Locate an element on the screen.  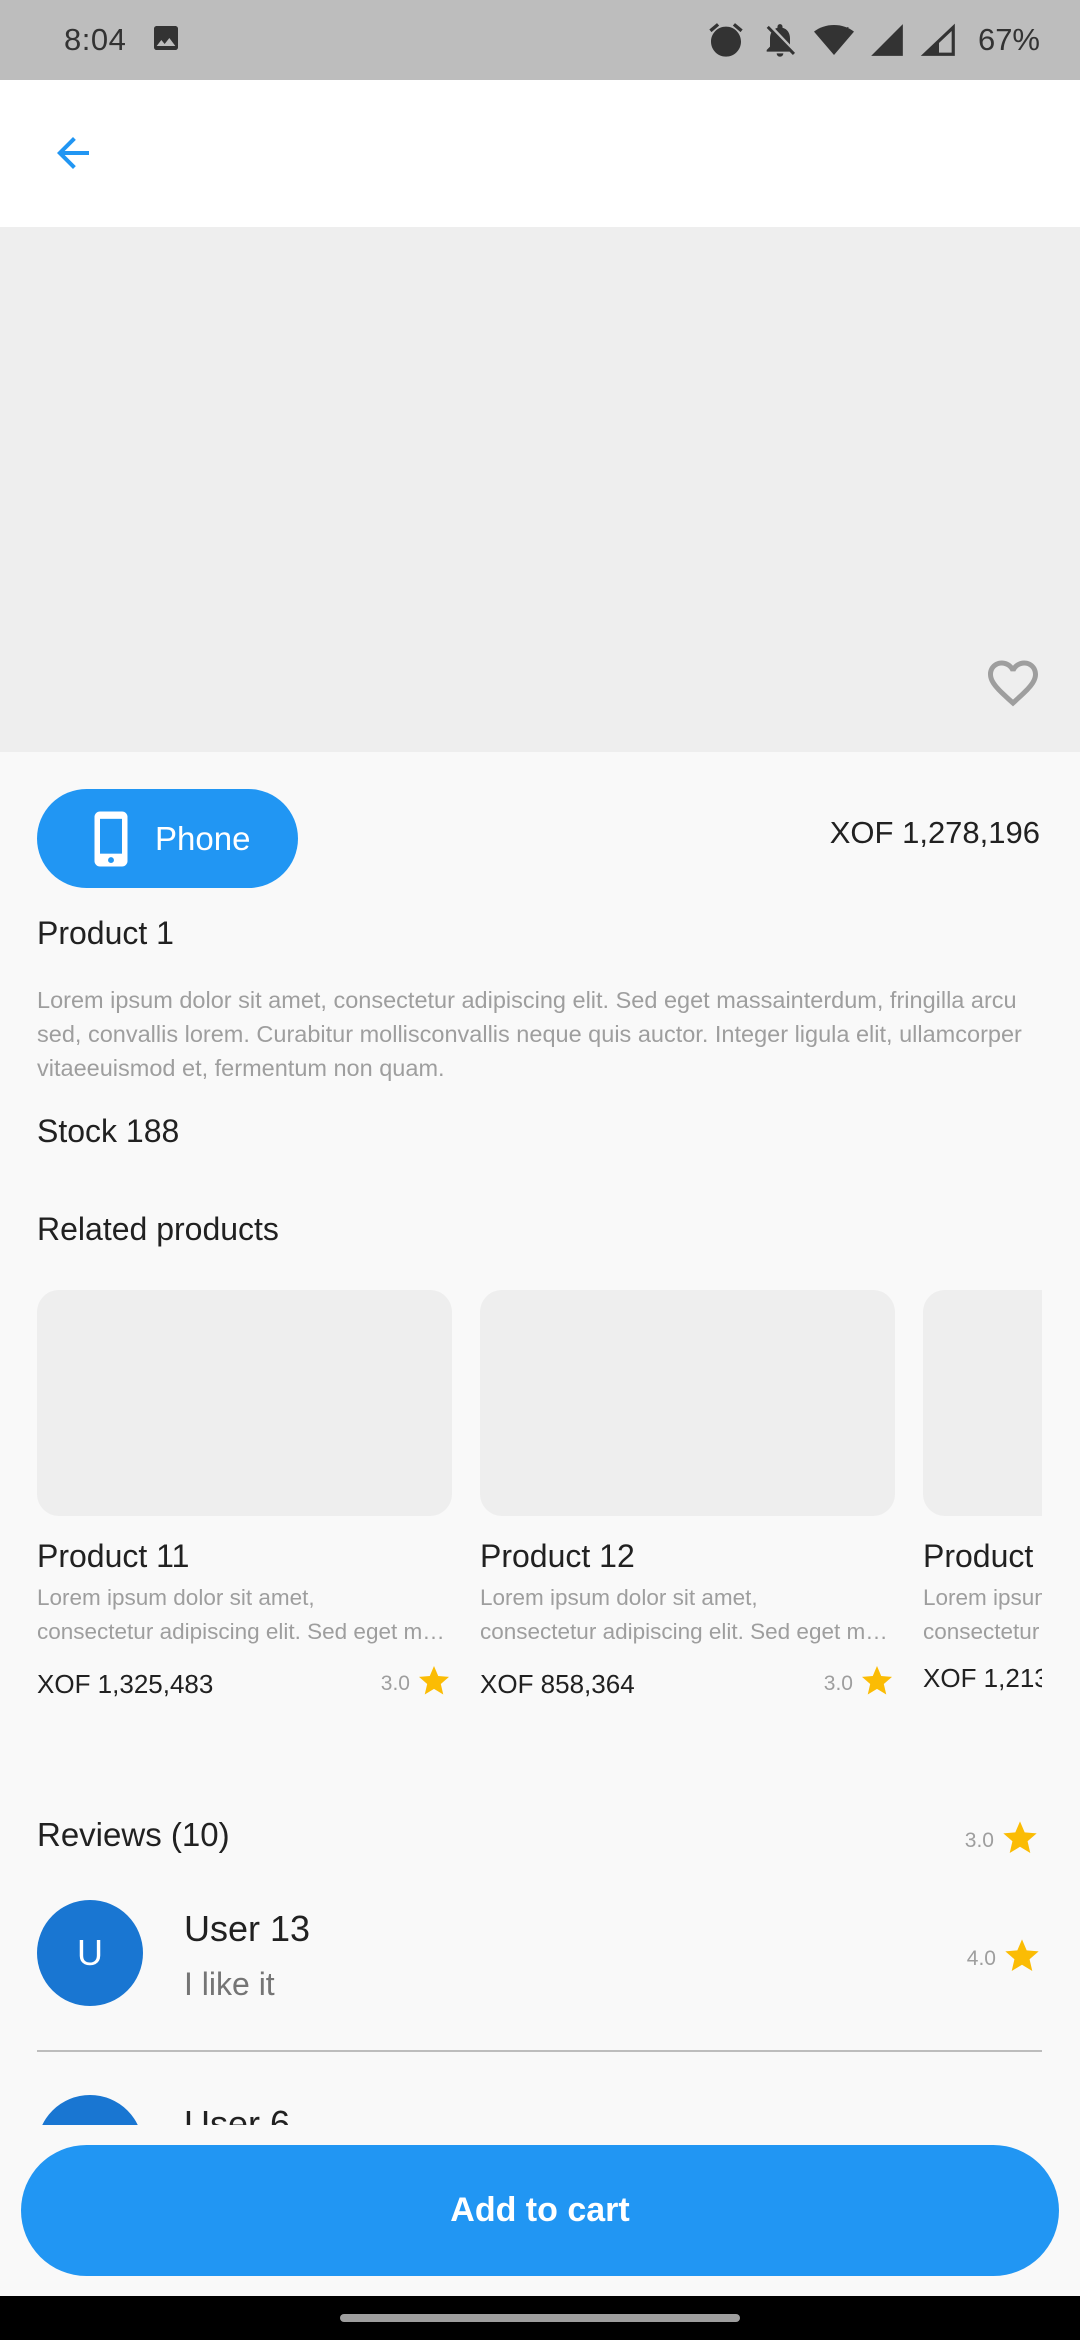
card-title: Product 11 is located at coordinates (113, 1556).